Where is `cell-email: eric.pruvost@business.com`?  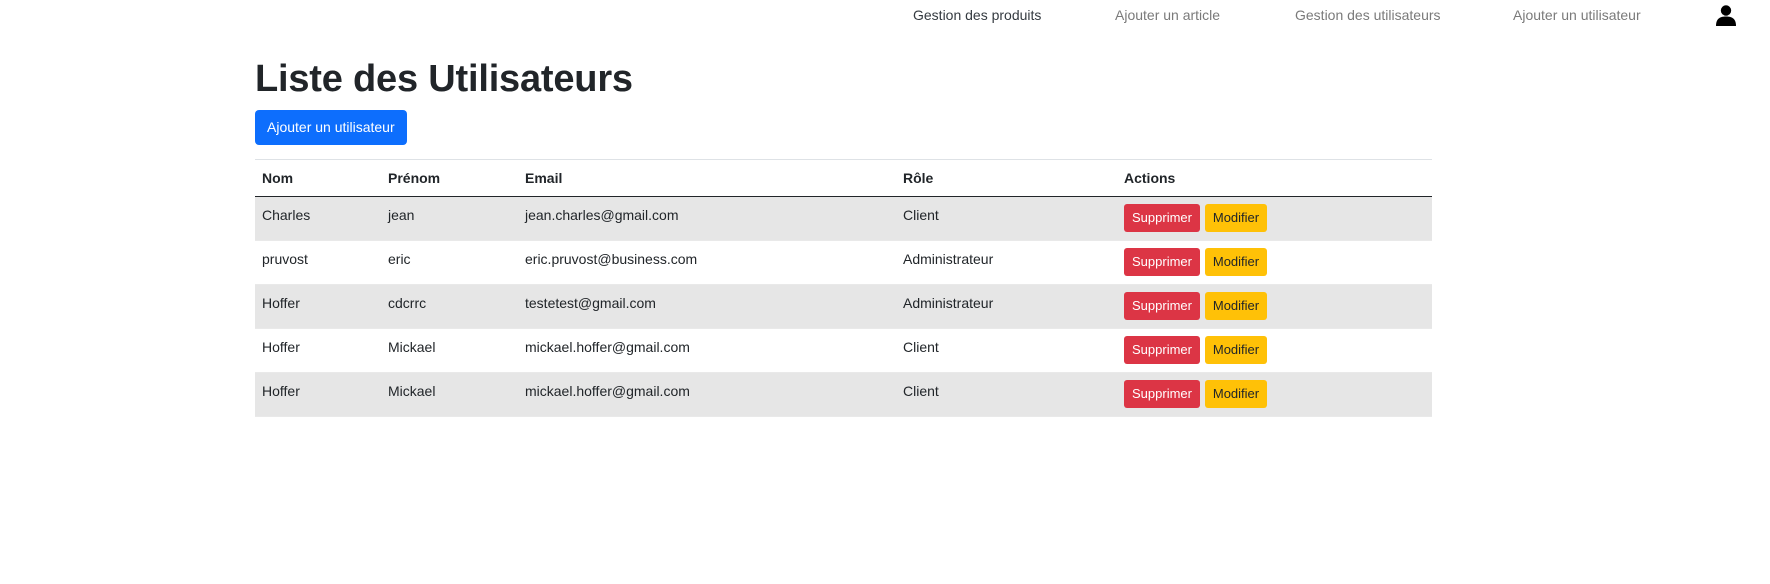 cell-email: eric.pruvost@business.com is located at coordinates (707, 262).